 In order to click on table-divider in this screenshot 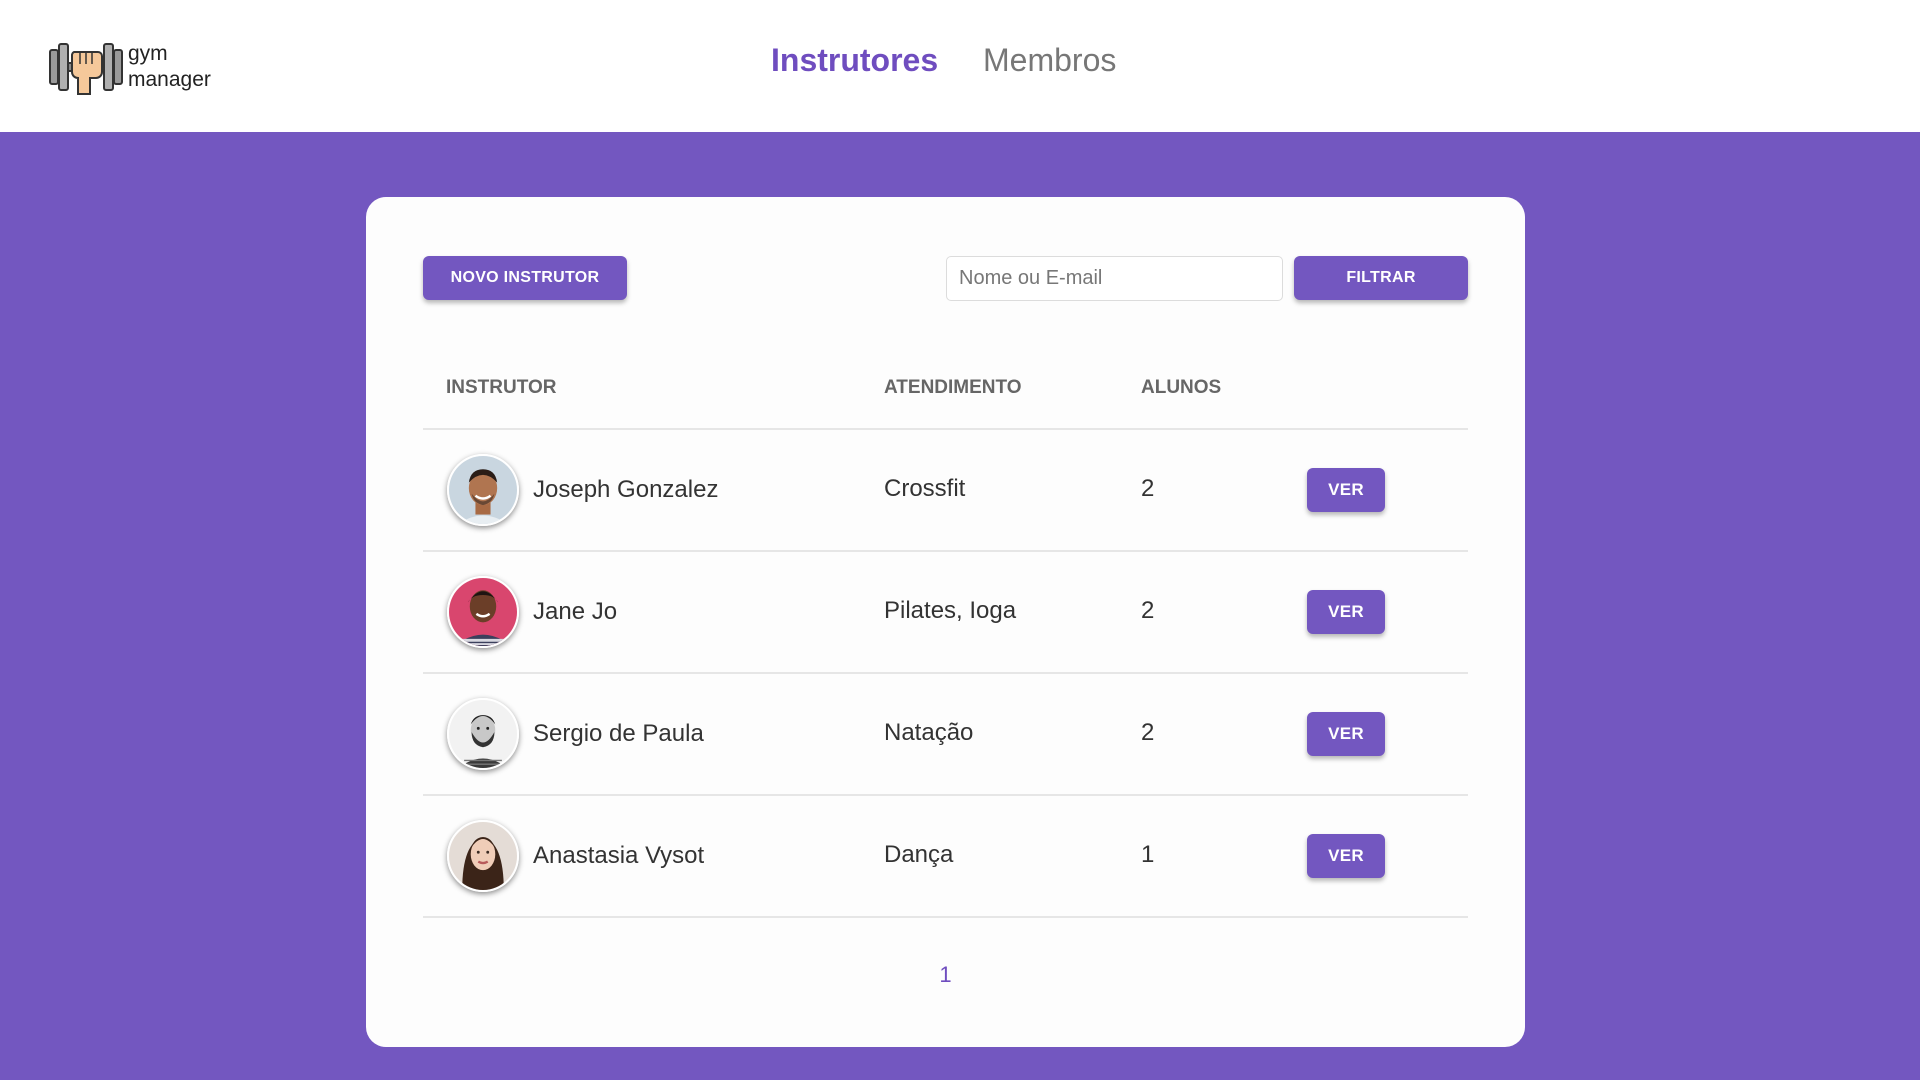, I will do `click(945, 917)`.